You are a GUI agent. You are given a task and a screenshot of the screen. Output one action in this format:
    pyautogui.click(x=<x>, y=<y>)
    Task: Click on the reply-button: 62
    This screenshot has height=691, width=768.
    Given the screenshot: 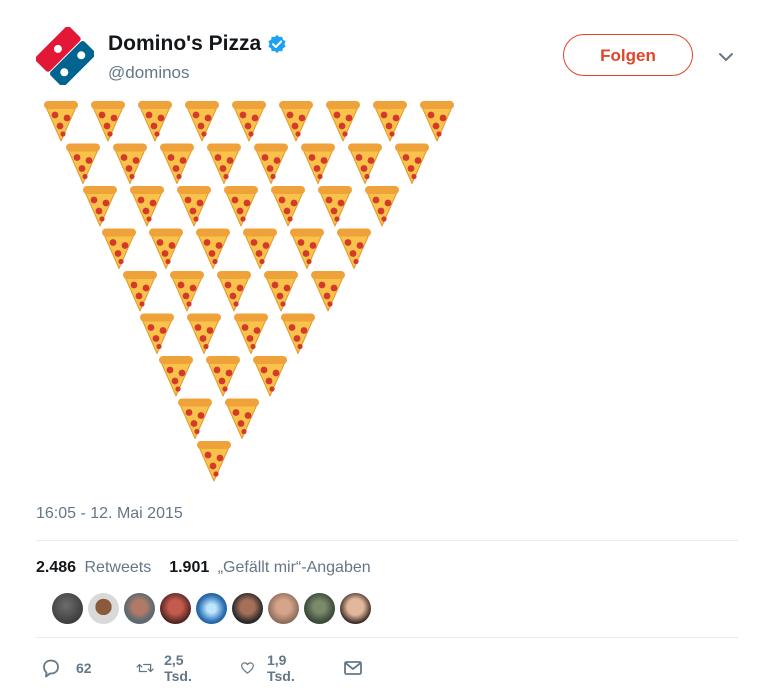 What is the action you would take?
    pyautogui.click(x=66, y=668)
    